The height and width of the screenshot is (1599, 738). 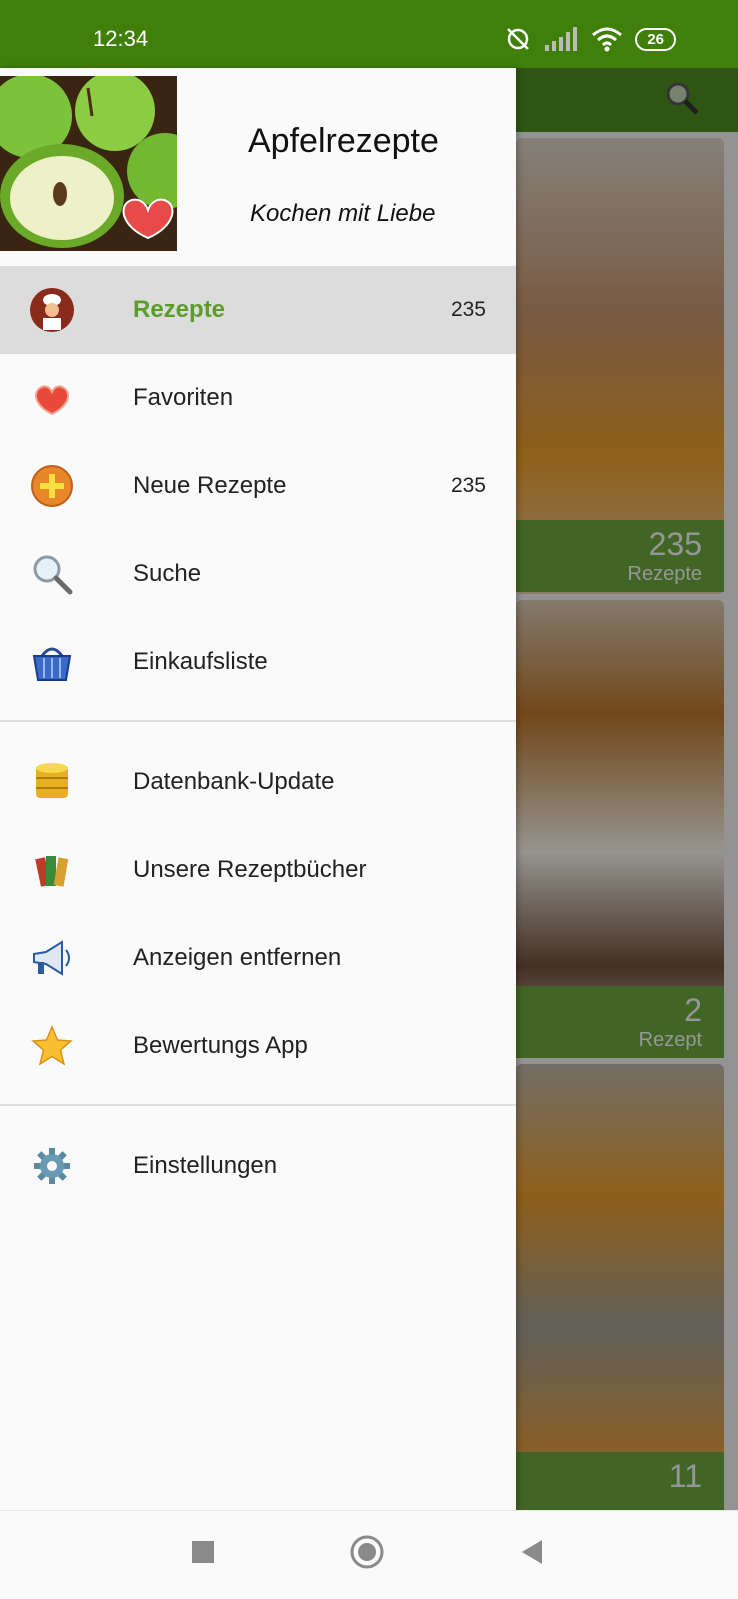 I want to click on chef-icon, so click(x=52, y=310).